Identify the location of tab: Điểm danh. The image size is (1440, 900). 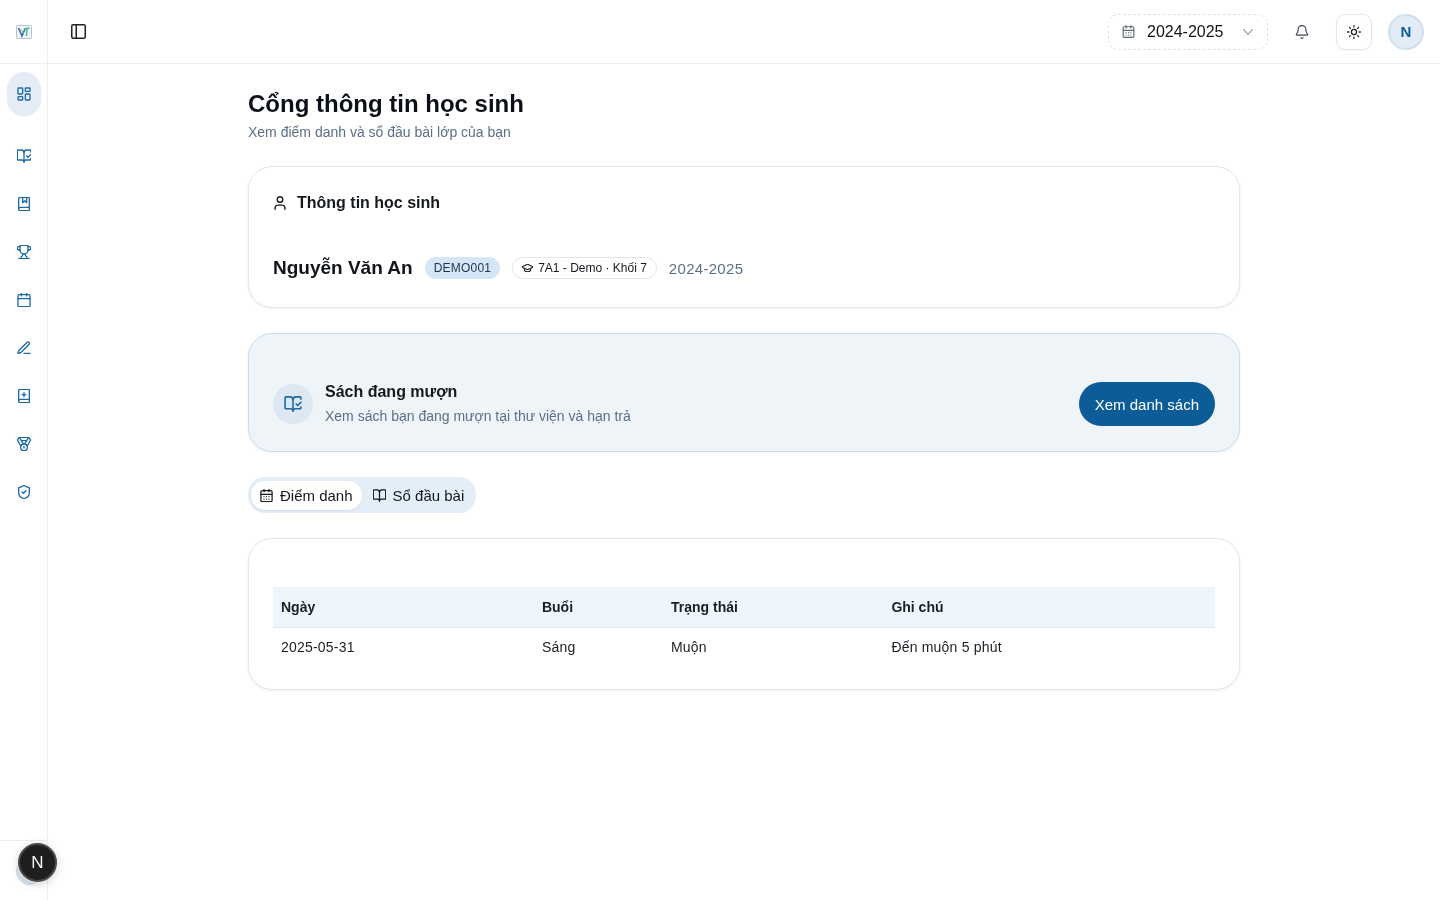
(306, 495).